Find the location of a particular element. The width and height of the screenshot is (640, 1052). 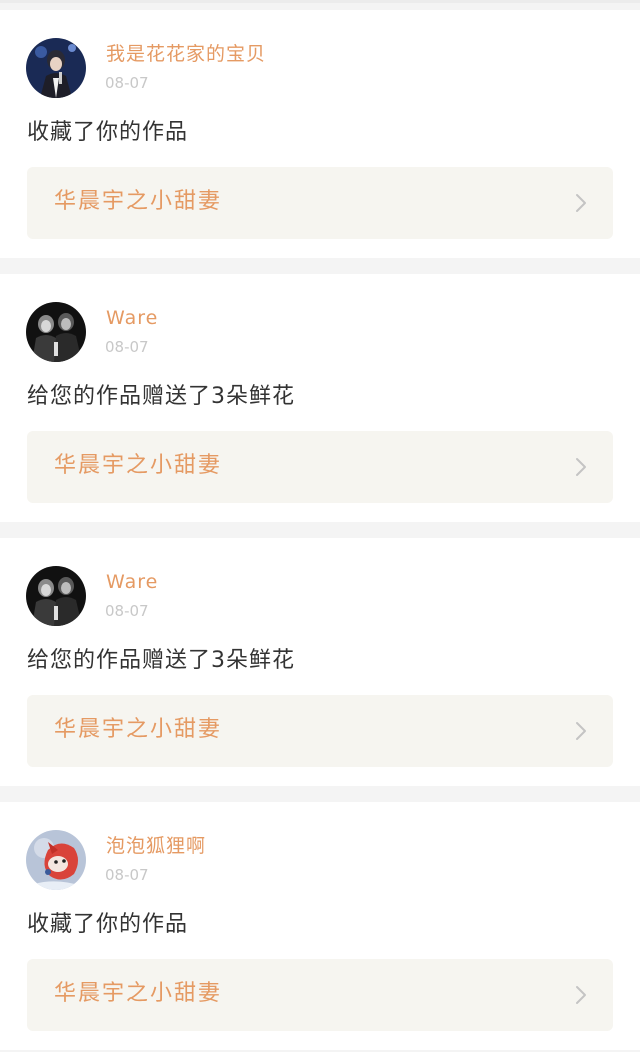

fox-avatar-icon is located at coordinates (56, 860).